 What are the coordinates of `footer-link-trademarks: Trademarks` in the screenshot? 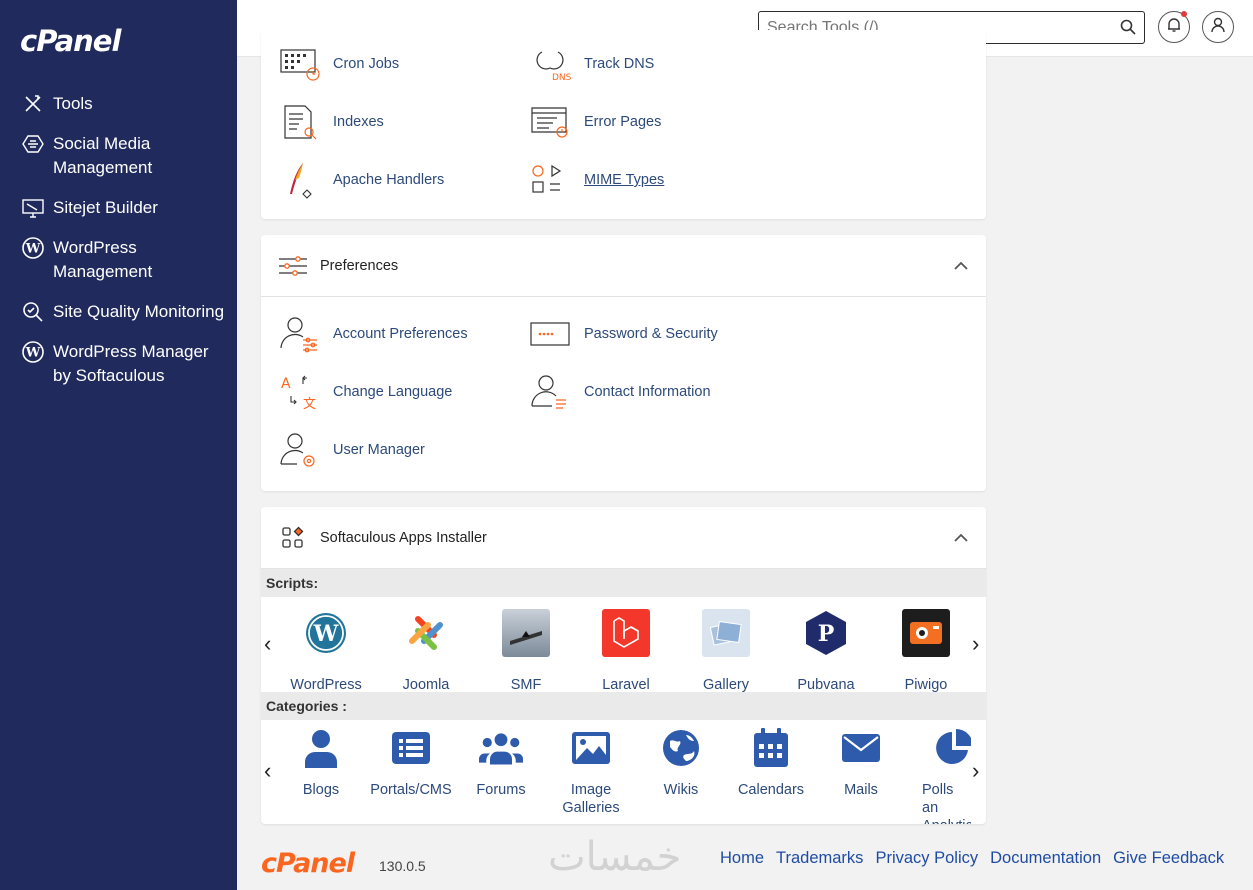 It's located at (819, 858).